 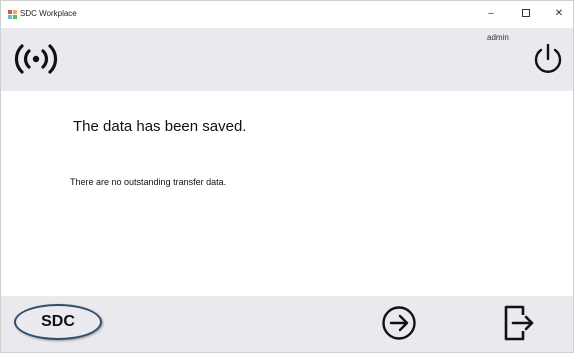 I want to click on sdc-button: SDC, so click(x=58, y=322).